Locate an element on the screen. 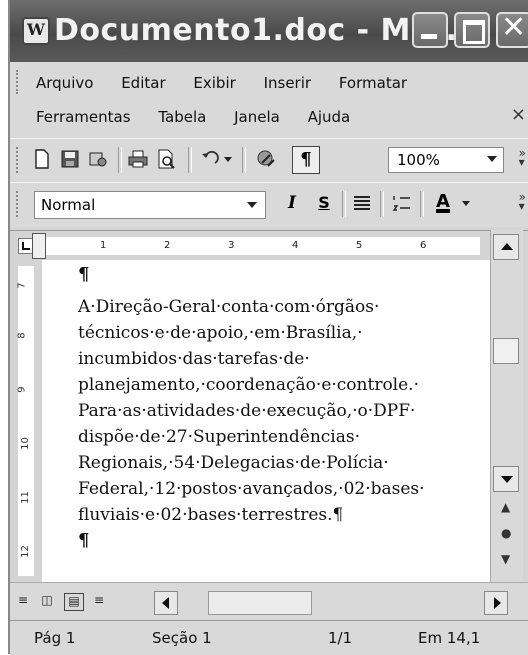  minimize-icon is located at coordinates (429, 36).